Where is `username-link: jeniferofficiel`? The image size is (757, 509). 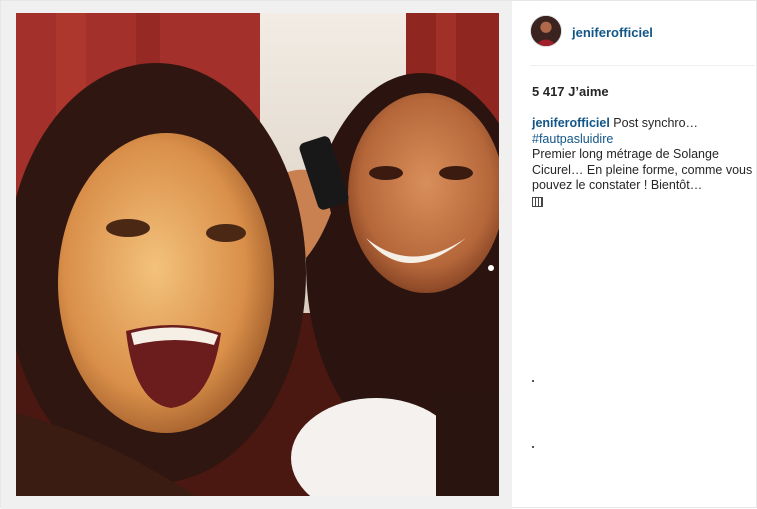 username-link: jeniferofficiel is located at coordinates (612, 32).